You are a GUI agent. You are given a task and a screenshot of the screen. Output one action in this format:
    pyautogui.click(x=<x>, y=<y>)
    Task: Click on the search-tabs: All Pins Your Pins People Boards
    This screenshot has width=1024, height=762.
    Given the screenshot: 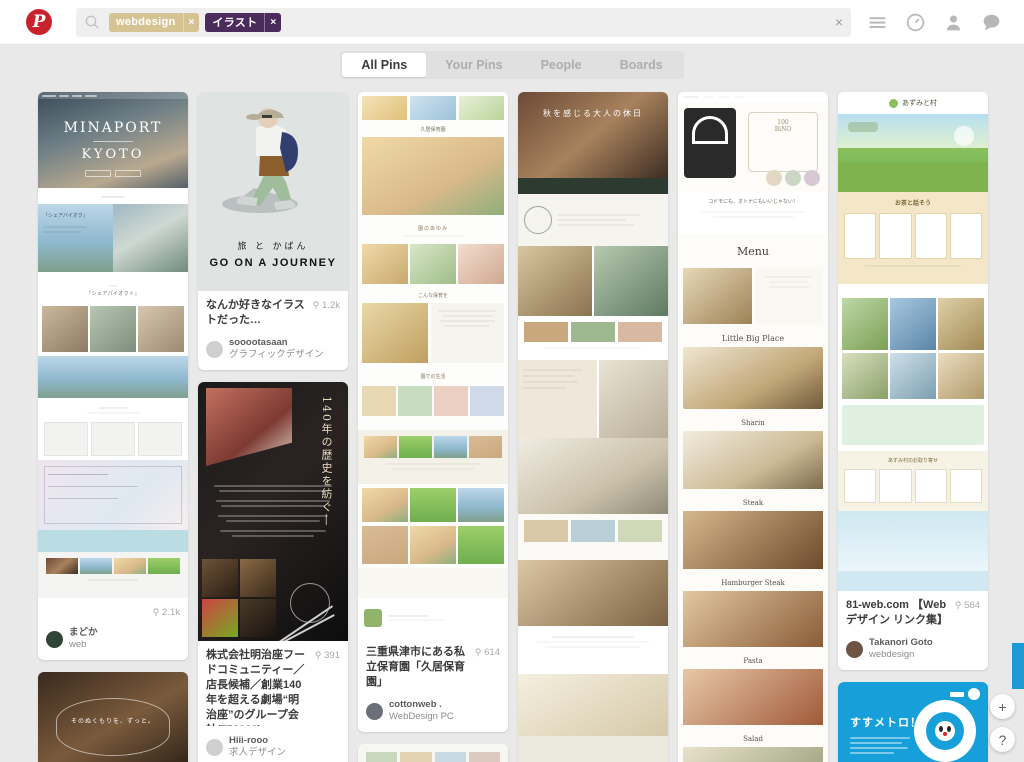 What is the action you would take?
    pyautogui.click(x=512, y=65)
    